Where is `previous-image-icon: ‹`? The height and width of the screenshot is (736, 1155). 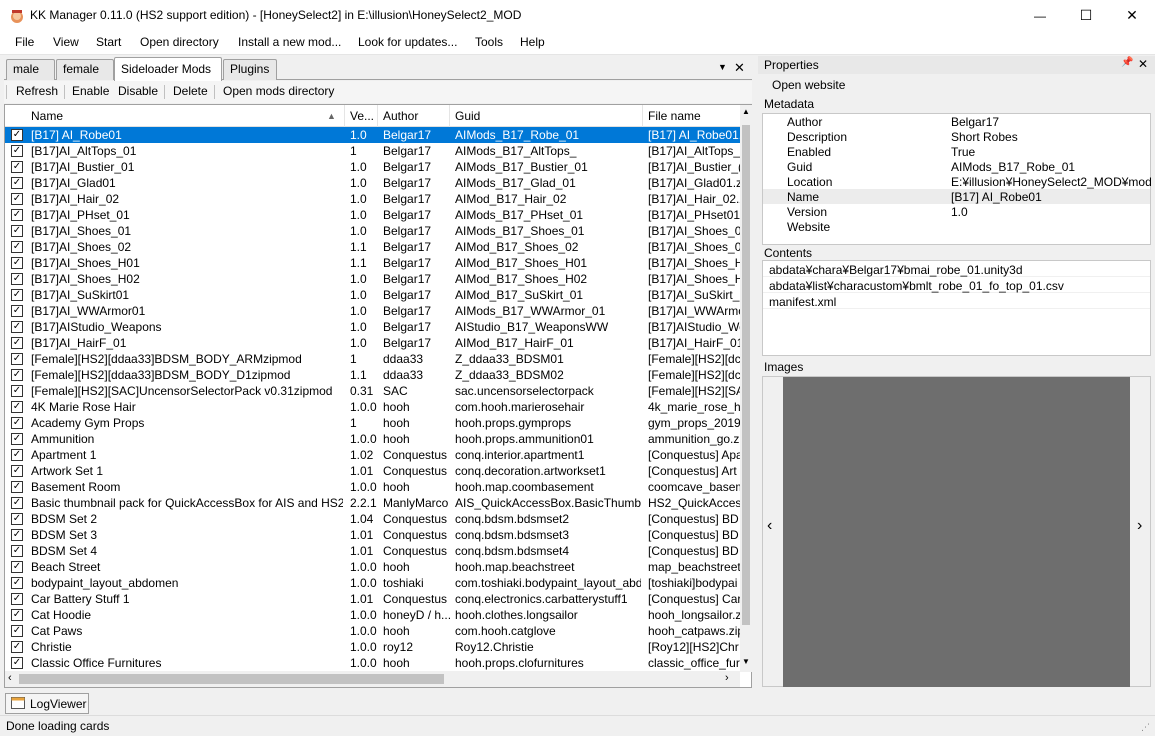 previous-image-icon: ‹ is located at coordinates (769, 526).